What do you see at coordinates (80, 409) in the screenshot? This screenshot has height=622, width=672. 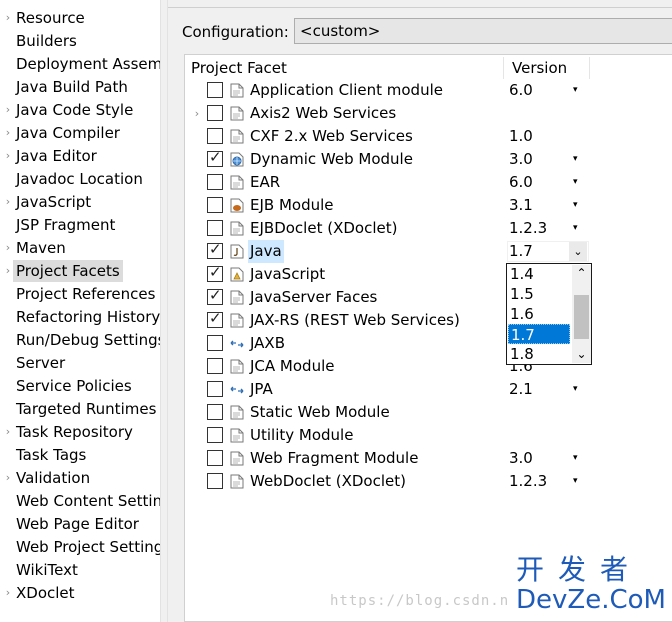 I see `nav-item: Targeted Runtimes` at bounding box center [80, 409].